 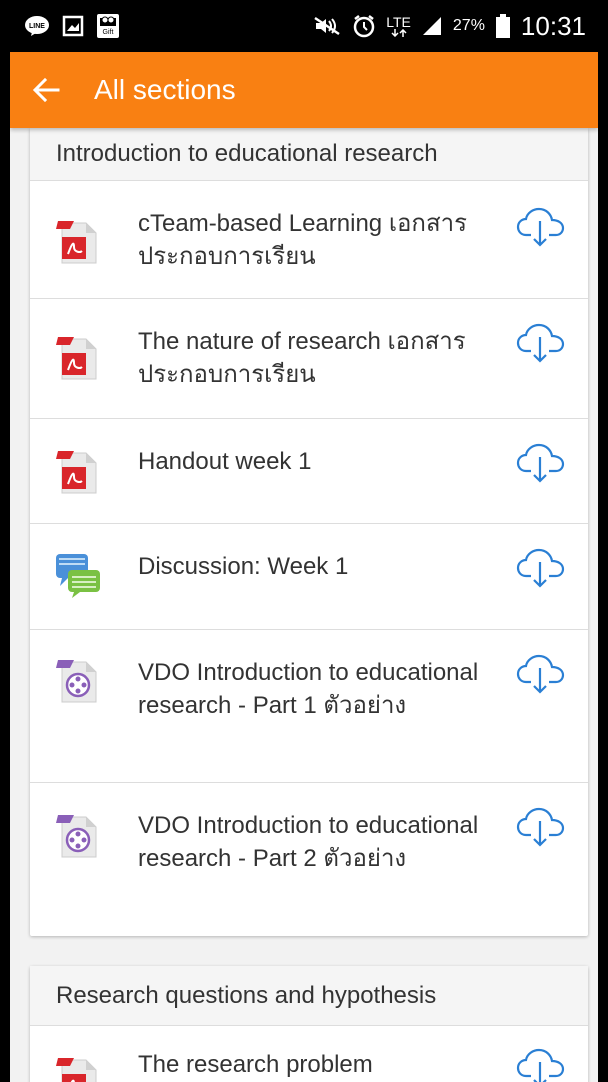 I want to click on status-bar: LINE Gift LTE 27% 10:31, so click(x=304, y=26).